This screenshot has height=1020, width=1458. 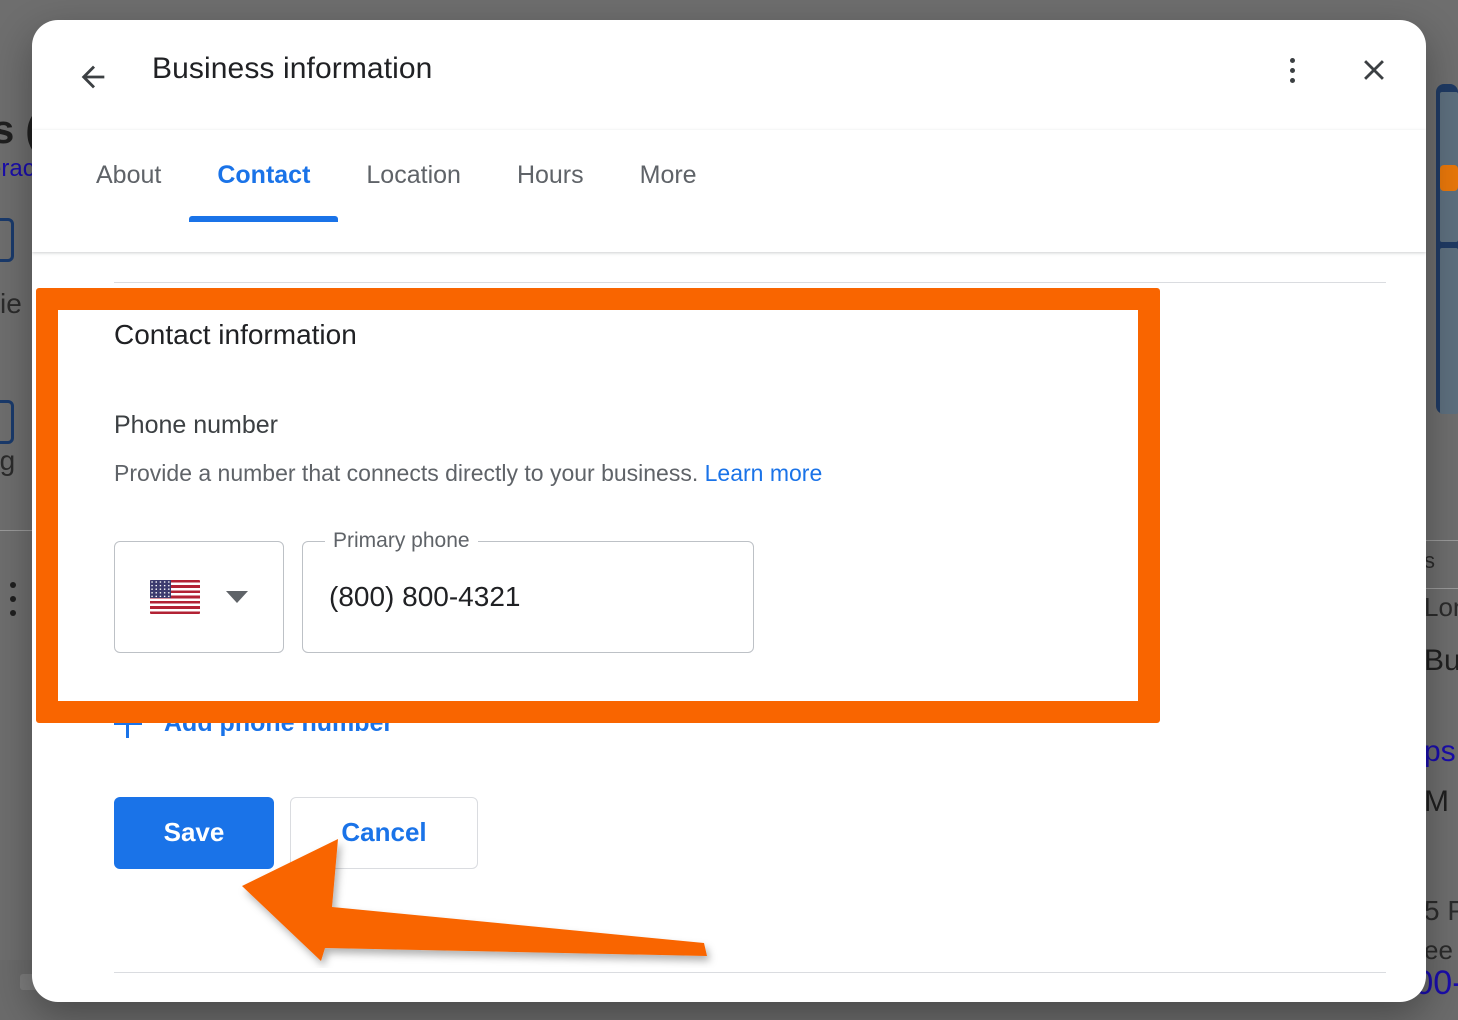 I want to click on us-flag-icon, so click(x=175, y=597).